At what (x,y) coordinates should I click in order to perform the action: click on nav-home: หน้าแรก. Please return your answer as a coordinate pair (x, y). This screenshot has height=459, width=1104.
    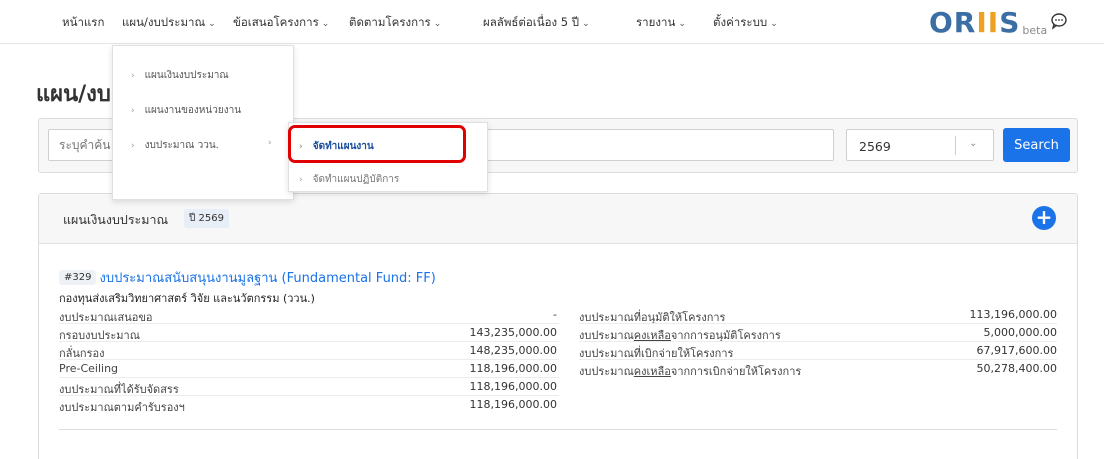
    Looking at the image, I should click on (83, 23).